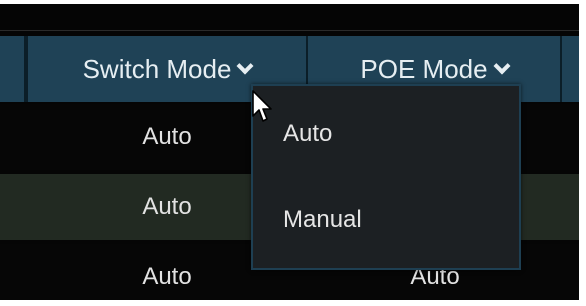 The height and width of the screenshot is (306, 586). Describe the element at coordinates (289, 30) in the screenshot. I see `top-divider` at that location.